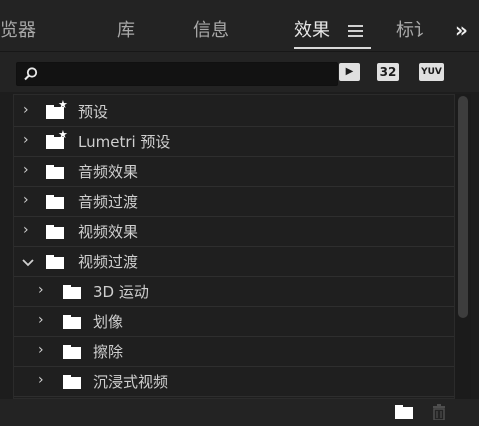 The image size is (479, 426). I want to click on panel-tab-bar: 览器 库 信息 效果 标讠 », so click(239, 26).